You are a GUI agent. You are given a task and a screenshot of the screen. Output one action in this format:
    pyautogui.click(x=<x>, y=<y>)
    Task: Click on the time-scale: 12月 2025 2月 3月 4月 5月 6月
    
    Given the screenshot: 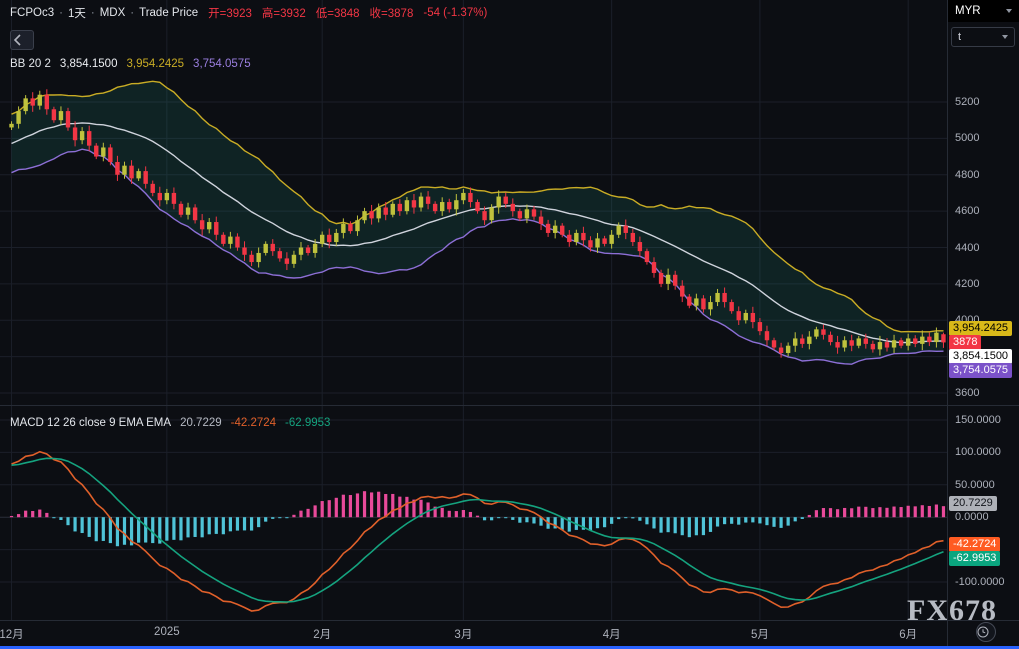 What is the action you would take?
    pyautogui.click(x=509, y=633)
    